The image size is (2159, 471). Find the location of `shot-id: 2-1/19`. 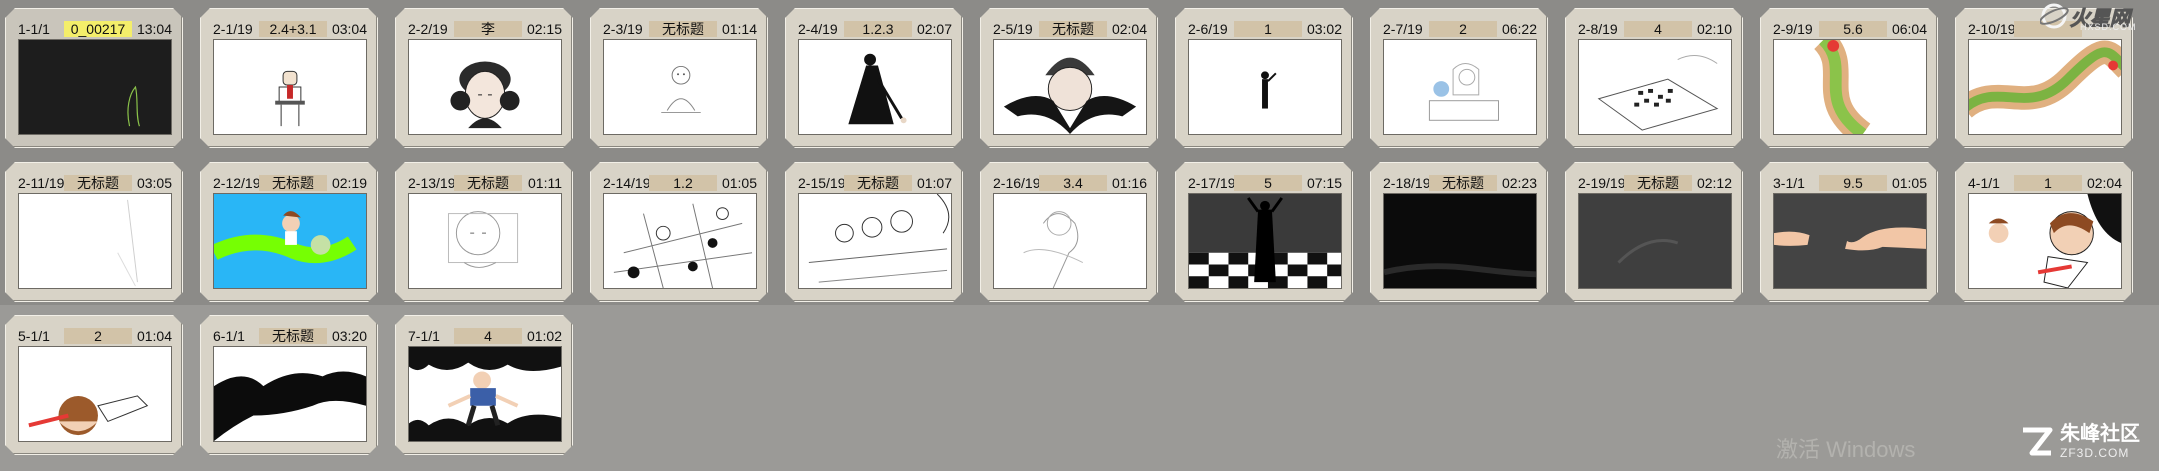

shot-id: 2-1/19 is located at coordinates (233, 29).